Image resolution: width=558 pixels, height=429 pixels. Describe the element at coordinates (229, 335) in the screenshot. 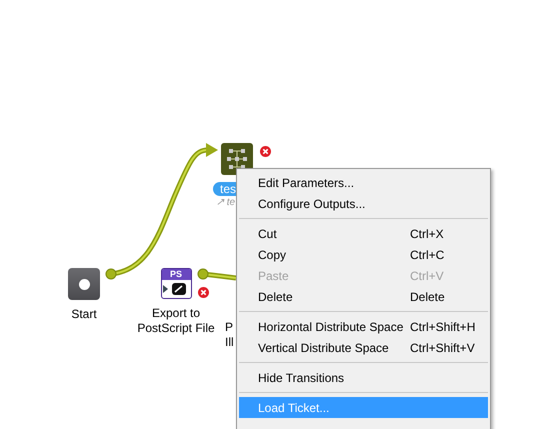

I see `node-label: P Ill` at that location.